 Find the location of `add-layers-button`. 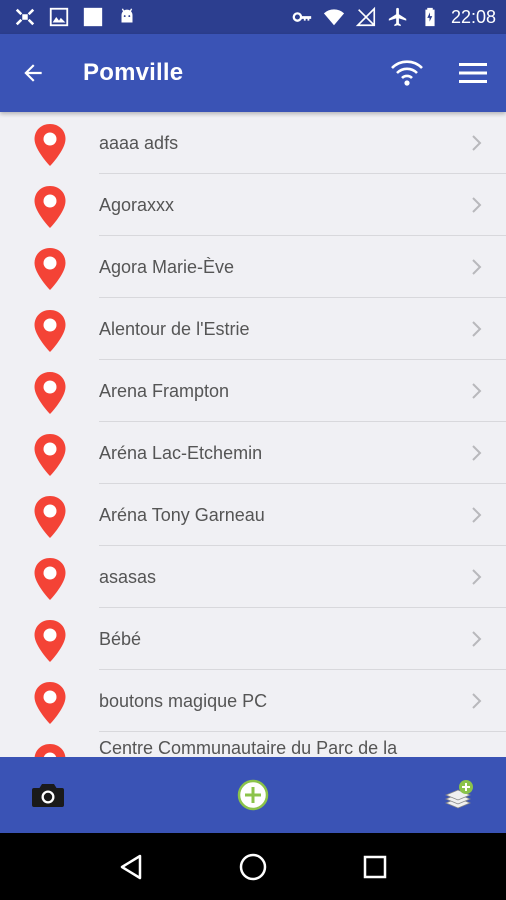

add-layers-button is located at coordinates (458, 795).